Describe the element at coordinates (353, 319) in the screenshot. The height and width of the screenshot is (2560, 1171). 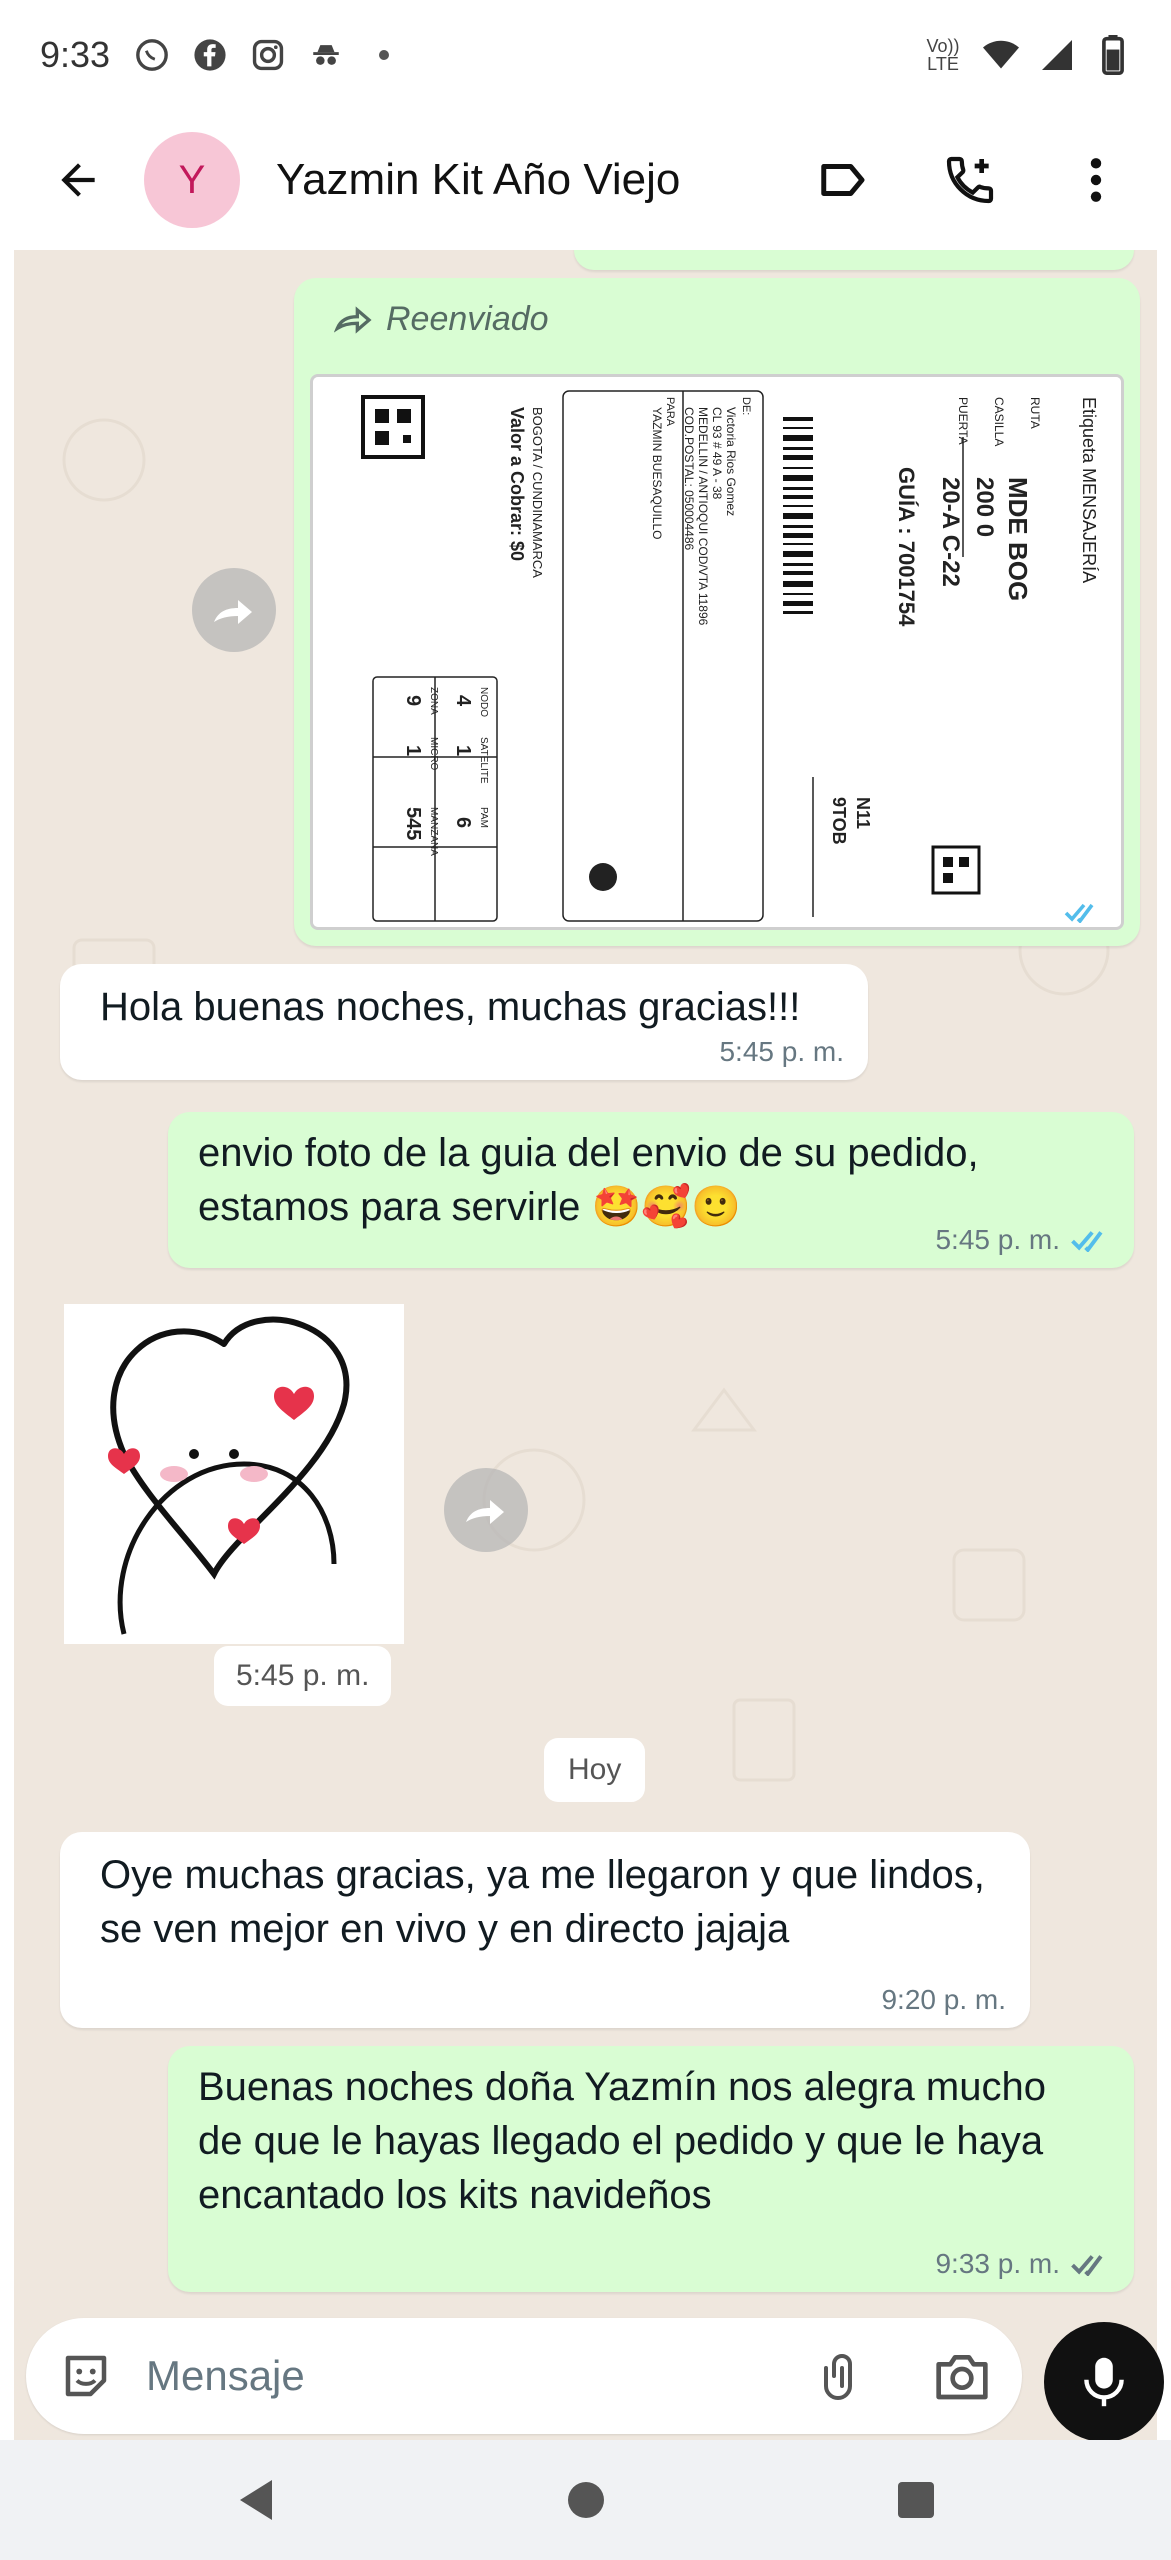
I see `forwarded-icon` at that location.